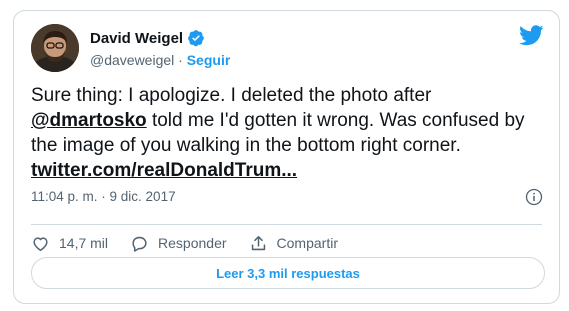  Describe the element at coordinates (103, 196) in the screenshot. I see `tweet-timestamp: 11:04 p. m. · 9 dic. 2017` at that location.